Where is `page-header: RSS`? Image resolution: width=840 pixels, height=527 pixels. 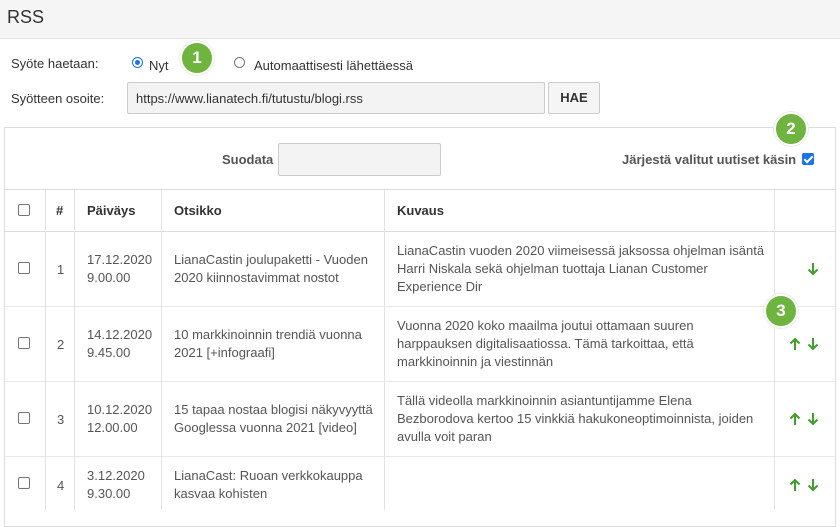 page-header: RSS is located at coordinates (420, 19).